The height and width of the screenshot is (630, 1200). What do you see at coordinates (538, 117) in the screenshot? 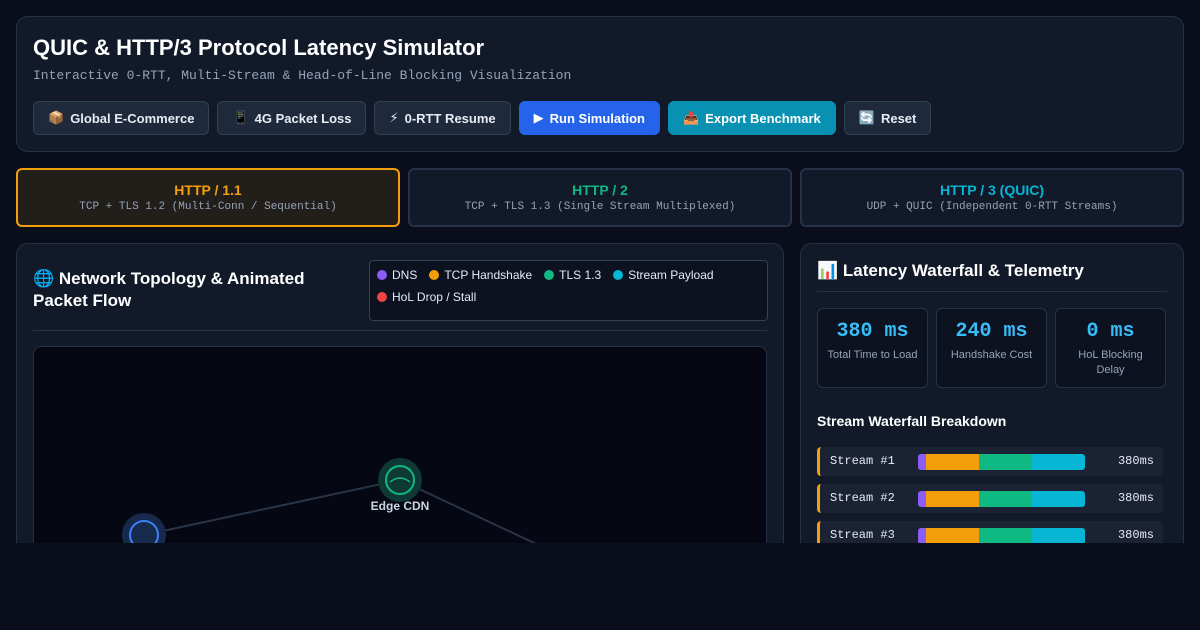
I see `play-icon: ▶` at bounding box center [538, 117].